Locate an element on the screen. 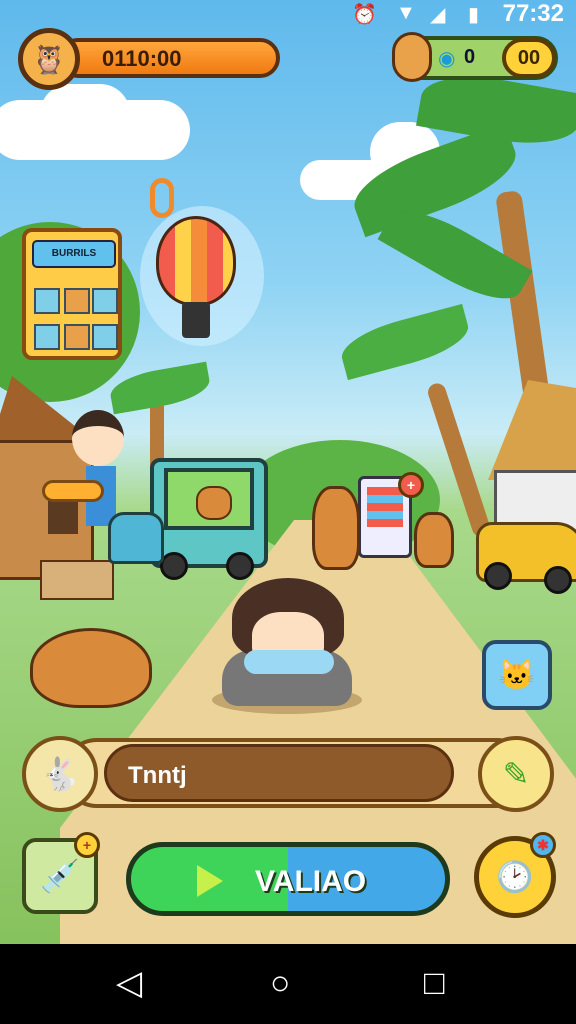 This screenshot has height=1024, width=576. balloon-basket is located at coordinates (196, 320).